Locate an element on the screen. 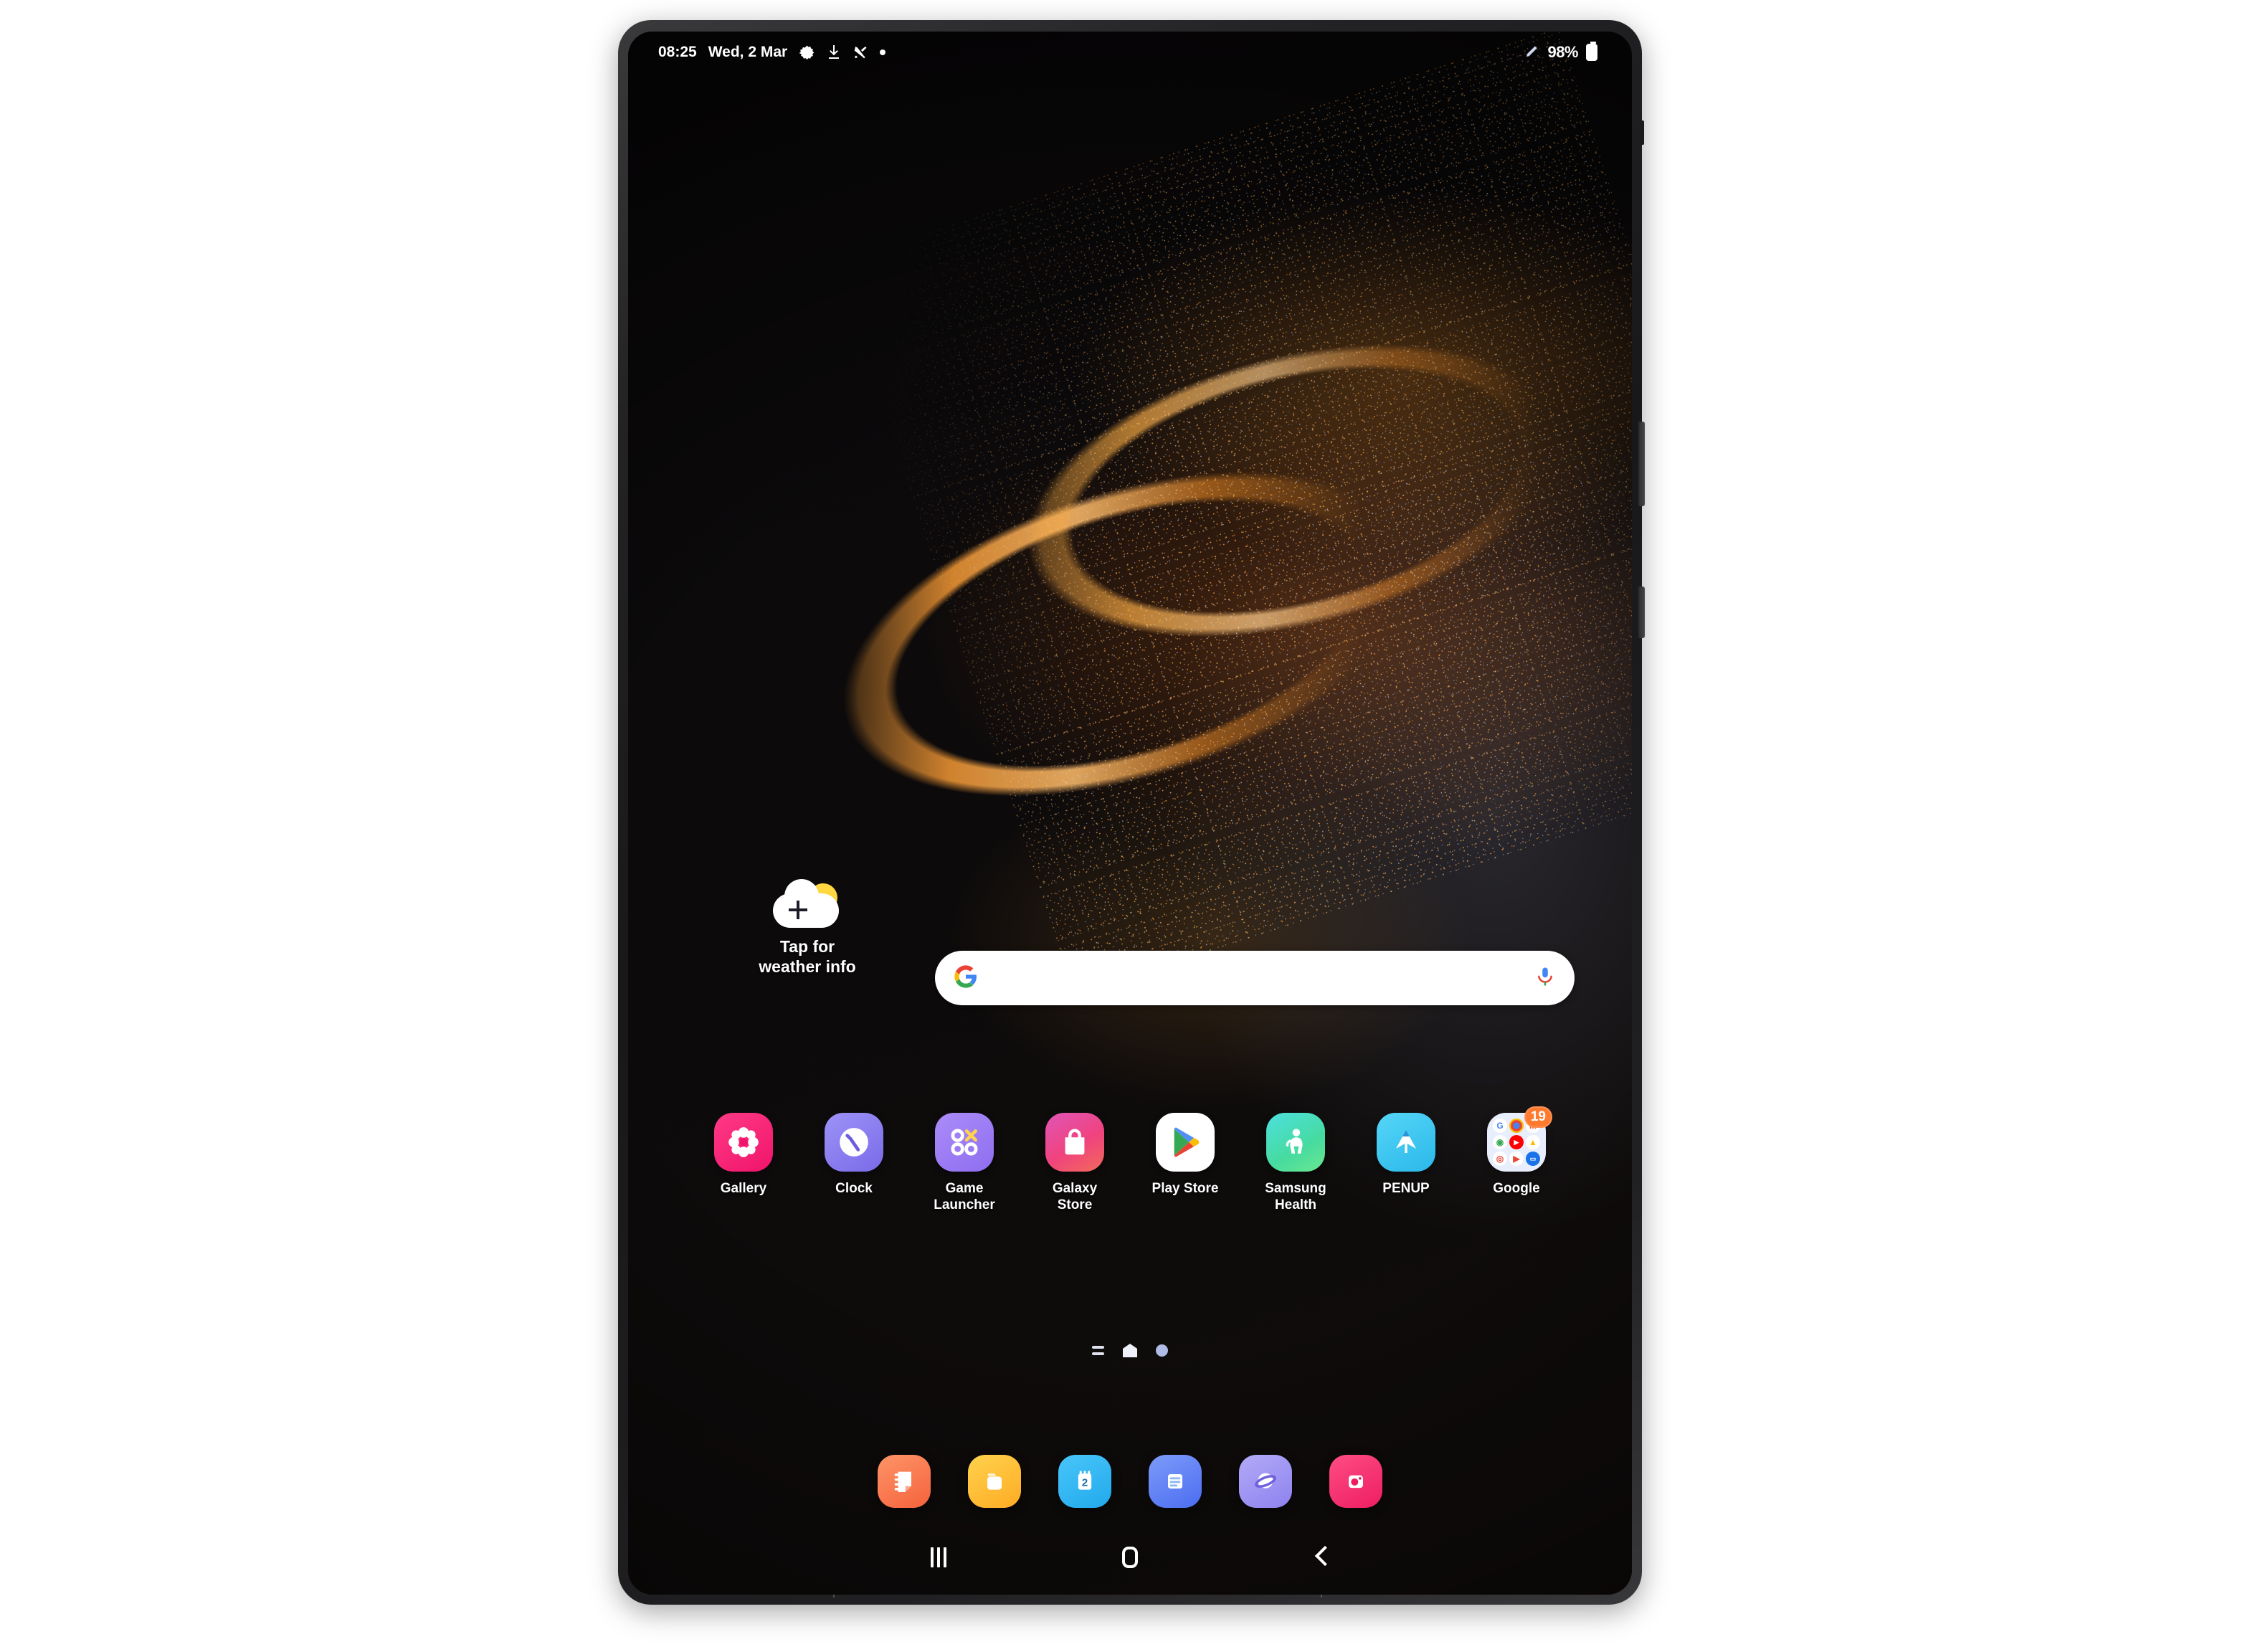 Image resolution: width=2265 pixels, height=1652 pixels. app-label: Google is located at coordinates (1516, 1188).